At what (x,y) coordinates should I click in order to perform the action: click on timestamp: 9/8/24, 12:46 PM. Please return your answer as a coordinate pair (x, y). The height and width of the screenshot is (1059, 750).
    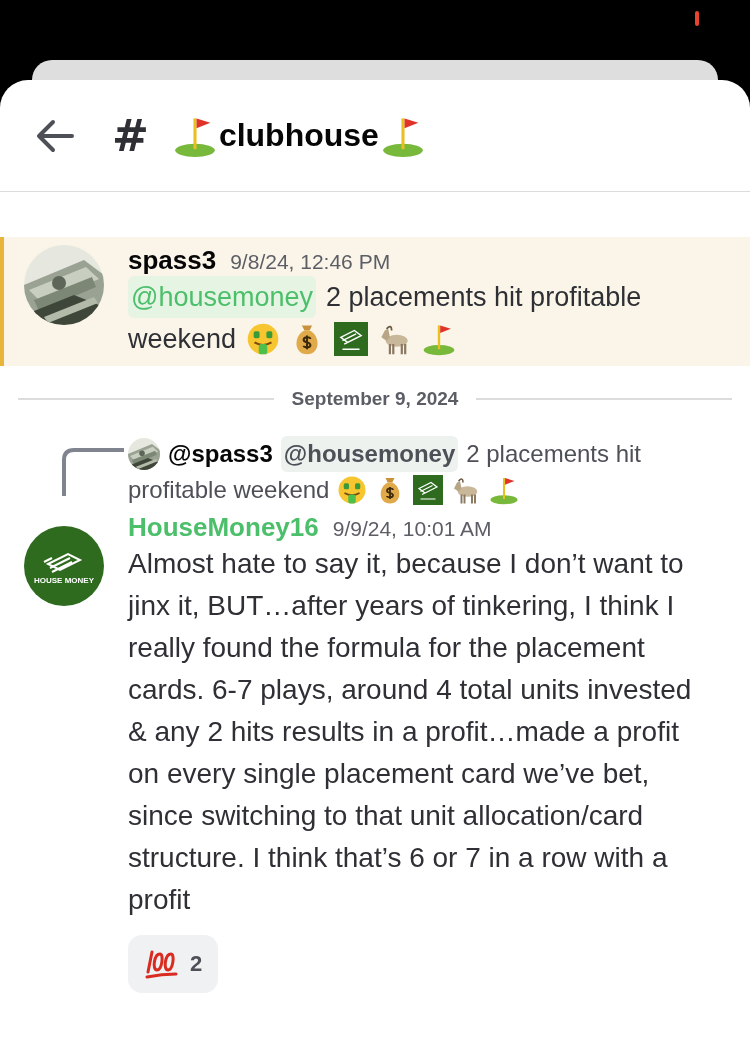
    Looking at the image, I should click on (310, 262).